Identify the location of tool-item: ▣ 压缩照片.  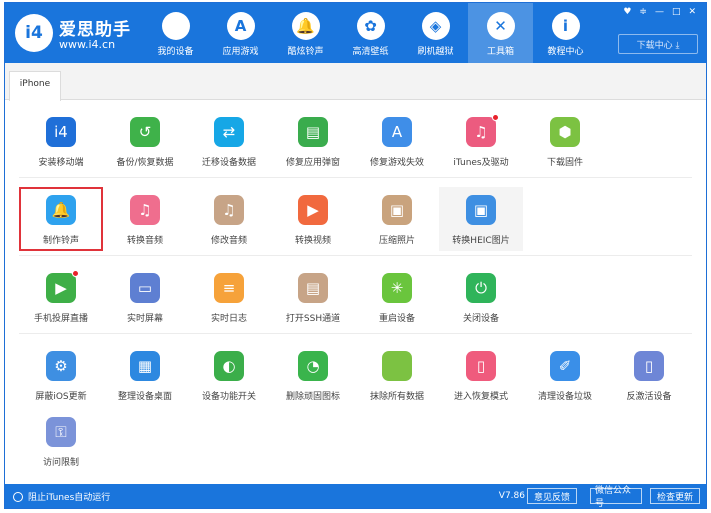
(397, 219).